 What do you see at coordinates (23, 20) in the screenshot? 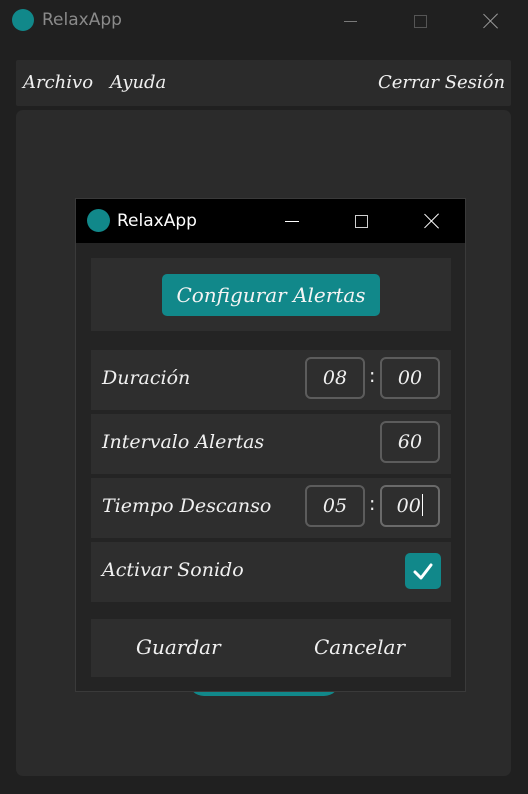
I see `app-icon` at bounding box center [23, 20].